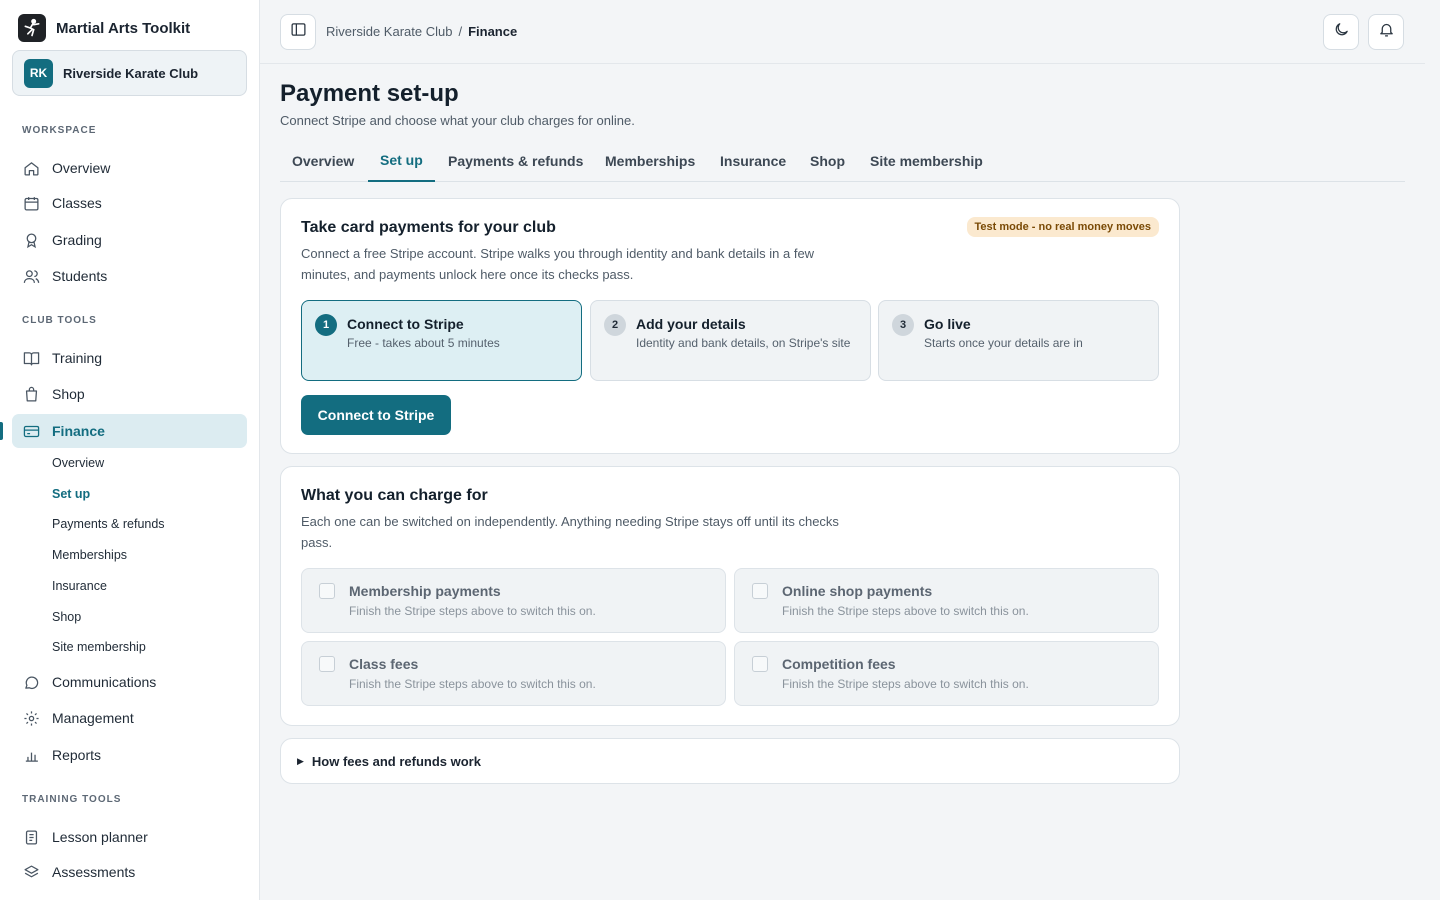 This screenshot has width=1440, height=900. I want to click on page-title: Payment set-up, so click(369, 93).